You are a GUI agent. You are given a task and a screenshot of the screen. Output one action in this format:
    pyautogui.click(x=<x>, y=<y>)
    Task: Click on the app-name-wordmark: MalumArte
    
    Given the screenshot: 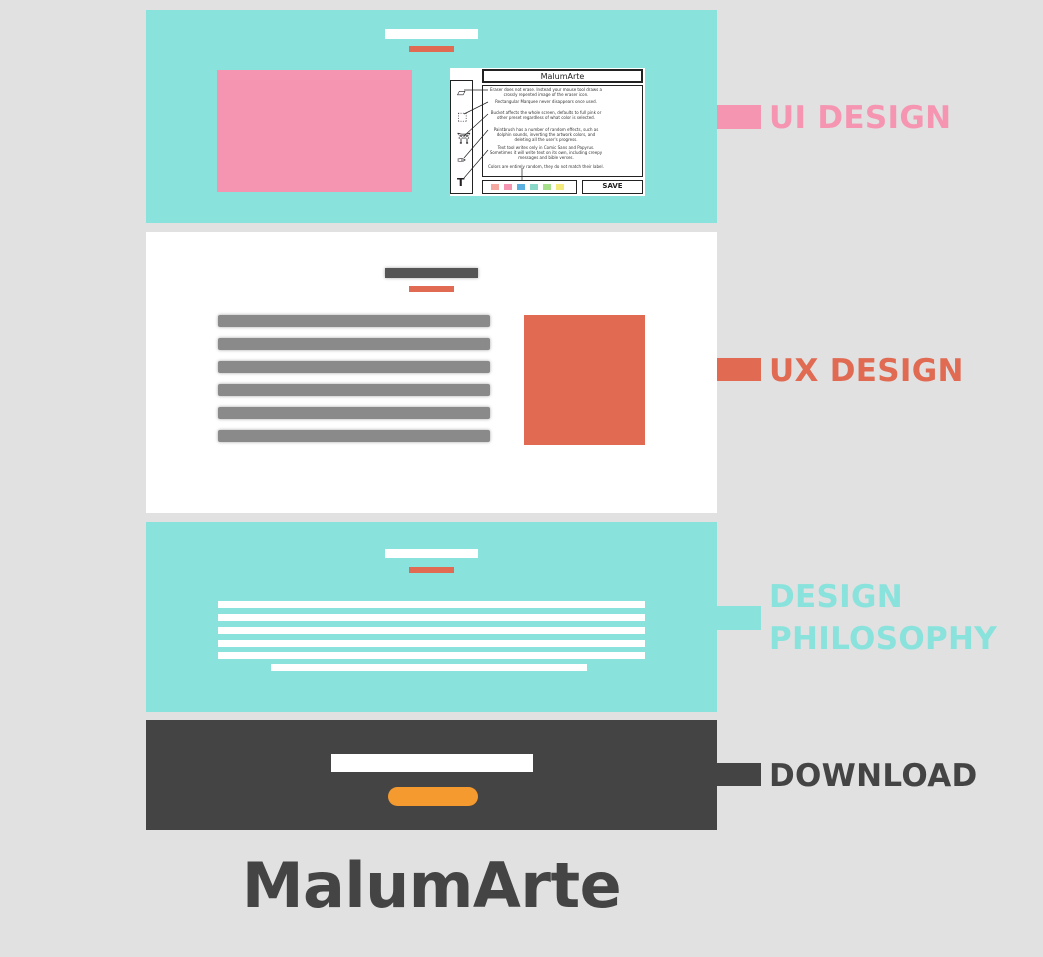 What is the action you would take?
    pyautogui.click(x=431, y=885)
    